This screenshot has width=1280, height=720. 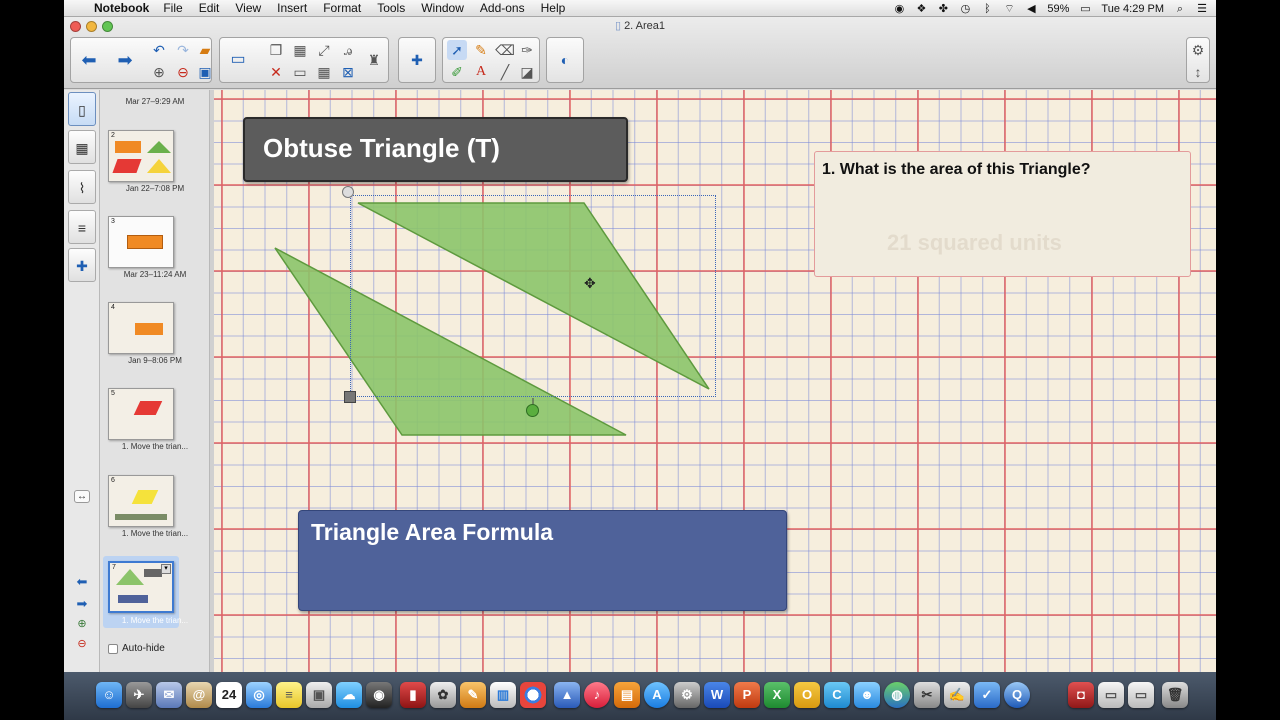 I want to click on utilities-icon: ✂, so click(x=927, y=695).